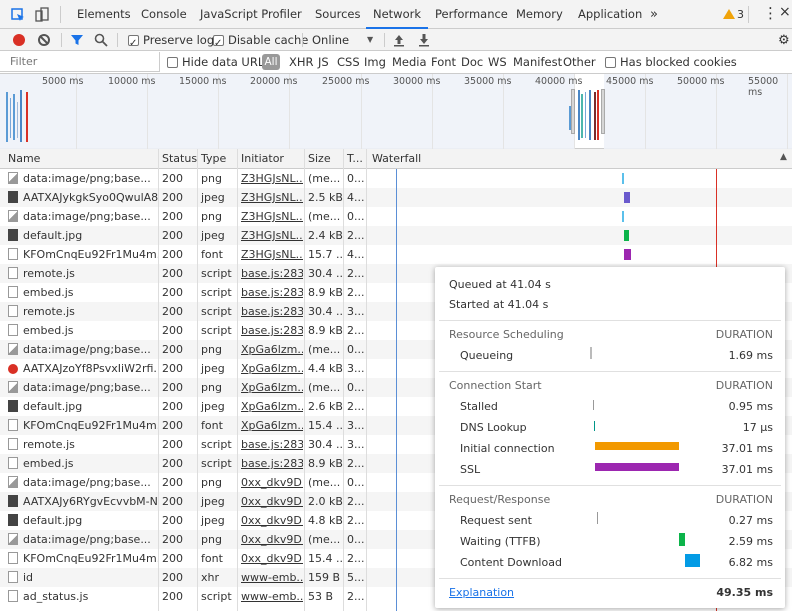 The width and height of the screenshot is (792, 611). Describe the element at coordinates (443, 62) in the screenshot. I see `filter-type-font: Font` at that location.